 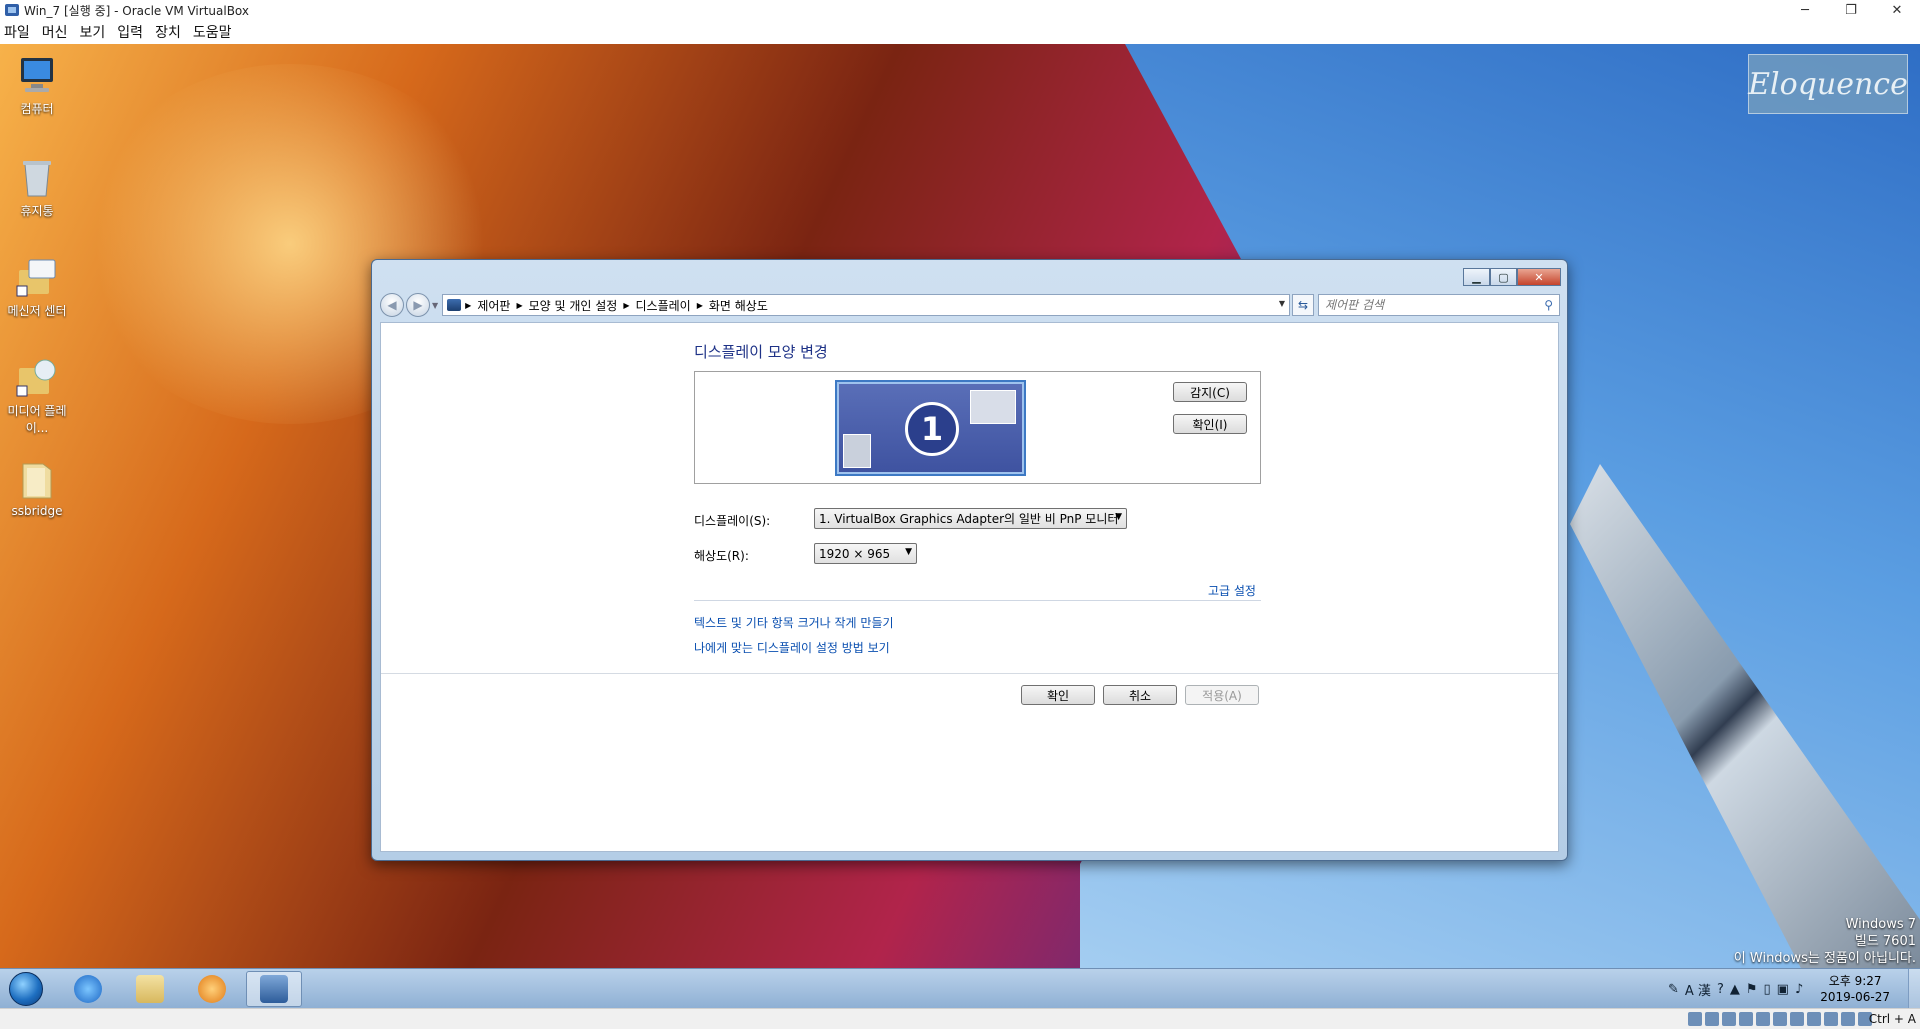 I want to click on address-dropdown-icon: ▼, so click(x=1282, y=303).